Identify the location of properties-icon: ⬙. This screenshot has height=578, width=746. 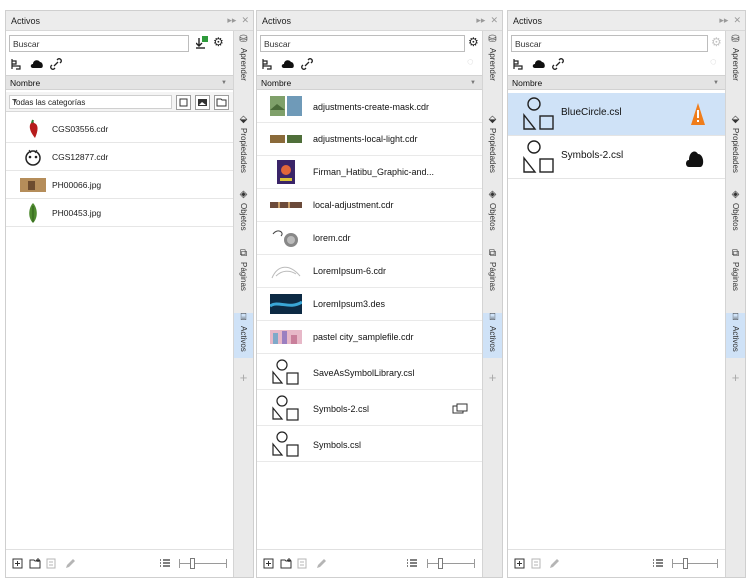
(735, 119).